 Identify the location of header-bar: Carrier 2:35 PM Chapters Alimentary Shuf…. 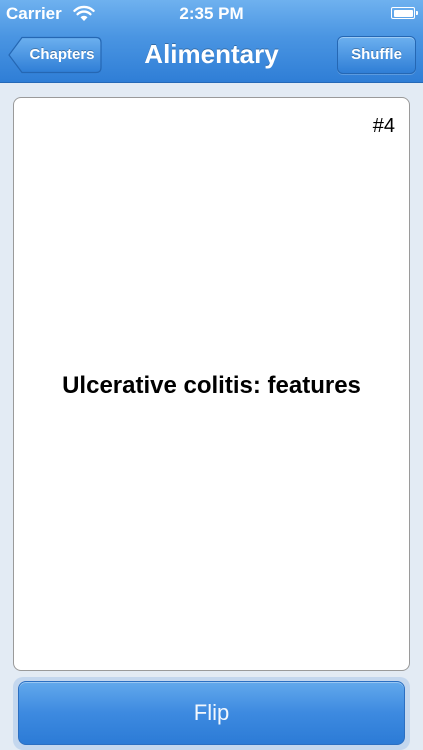
(211, 41).